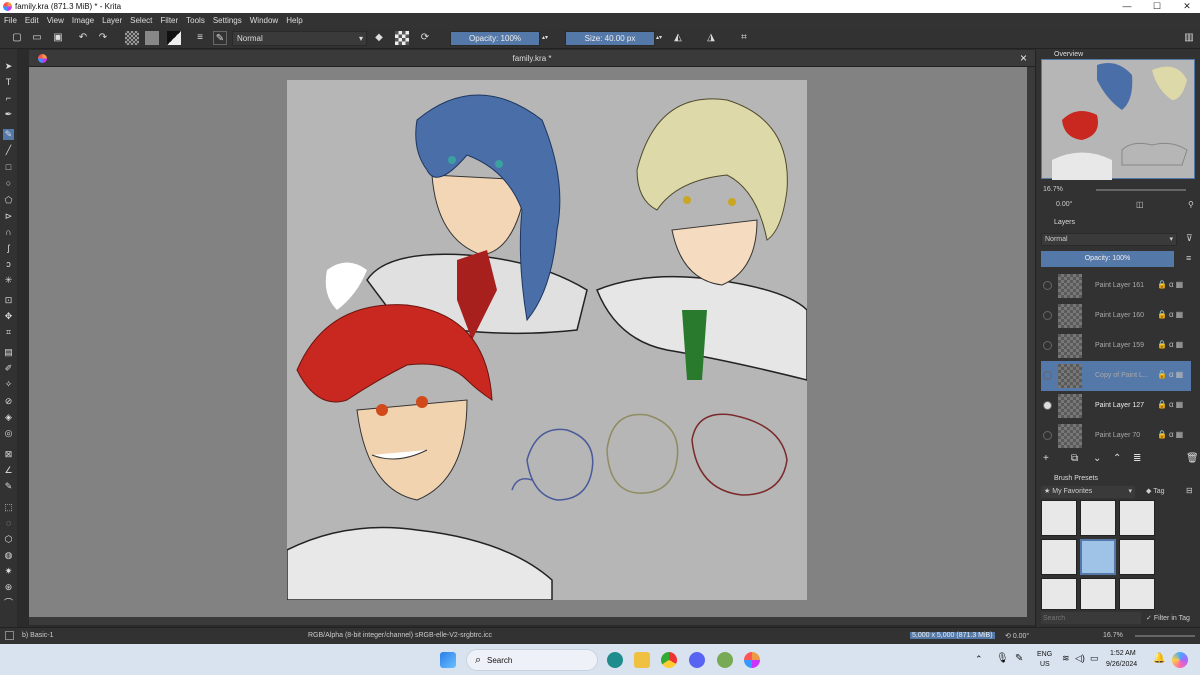 The height and width of the screenshot is (675, 1200). What do you see at coordinates (112, 20) in the screenshot?
I see `menu-layer: Layer` at bounding box center [112, 20].